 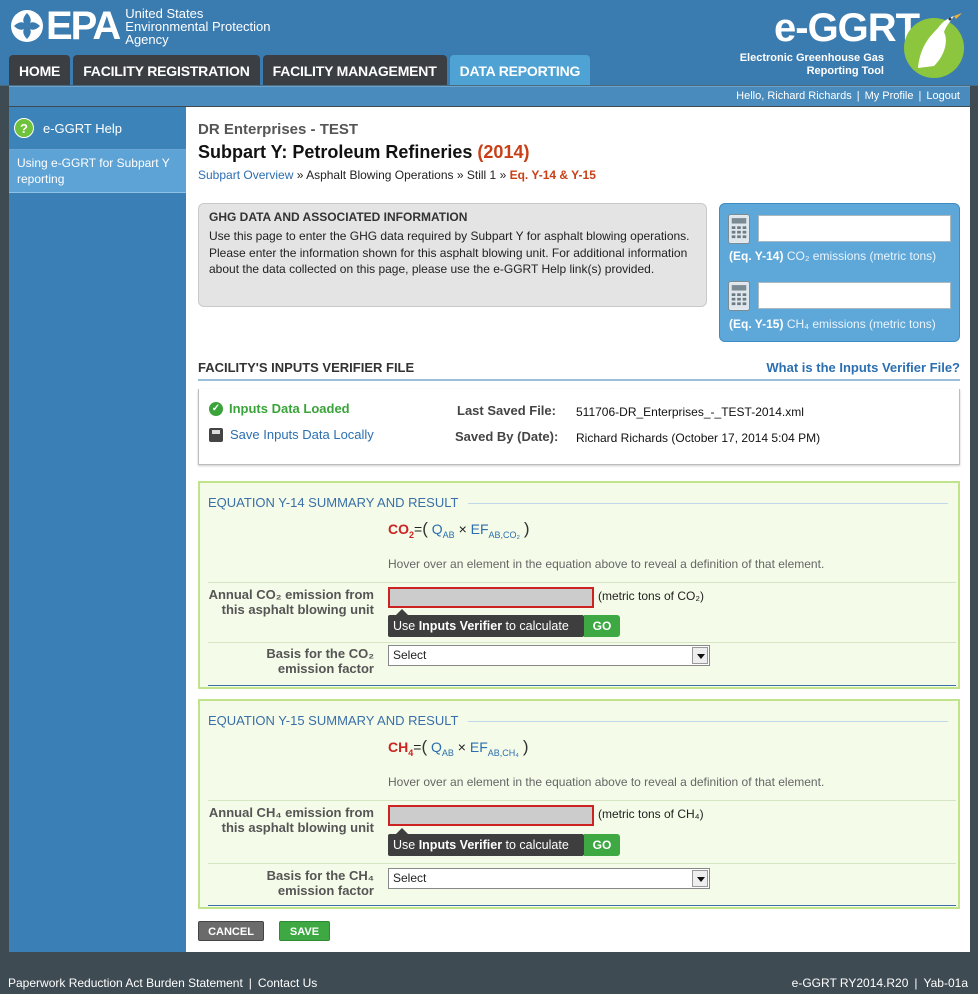 I want to click on company-name: DR Enterprises - TEST, so click(x=278, y=129).